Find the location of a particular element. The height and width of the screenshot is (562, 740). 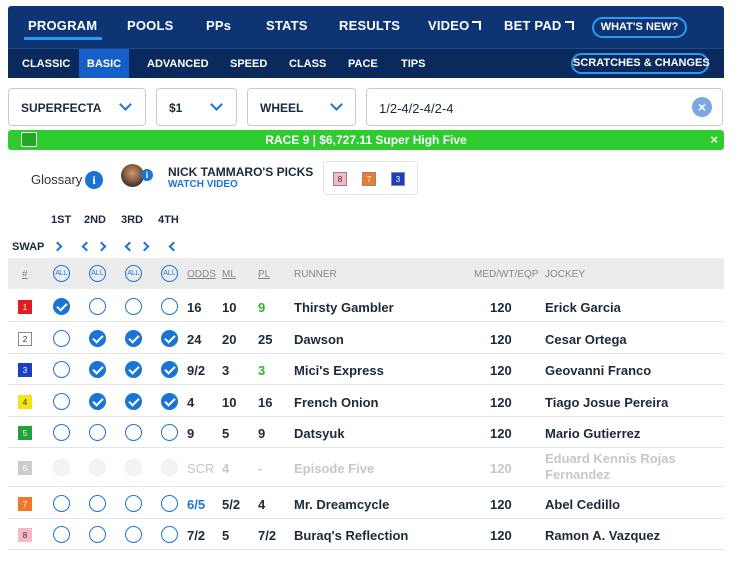

banner-text: RACE 9 | $6,727.11 Super High Five is located at coordinates (366, 140).